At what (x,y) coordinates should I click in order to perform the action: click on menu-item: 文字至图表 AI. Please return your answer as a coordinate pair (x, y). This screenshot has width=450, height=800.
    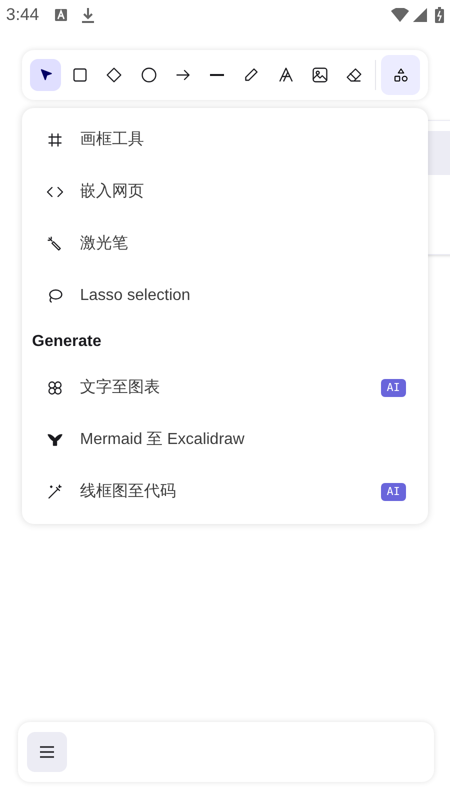
    Looking at the image, I should click on (225, 388).